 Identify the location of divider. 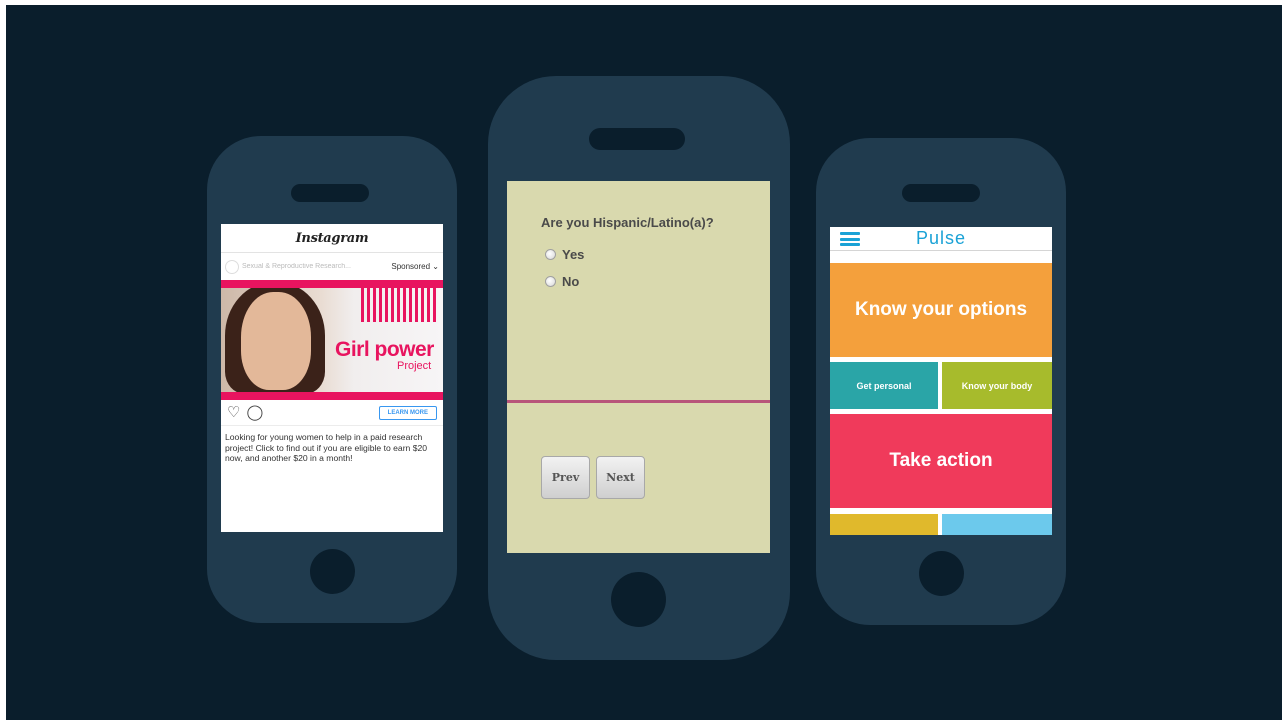
(638, 401).